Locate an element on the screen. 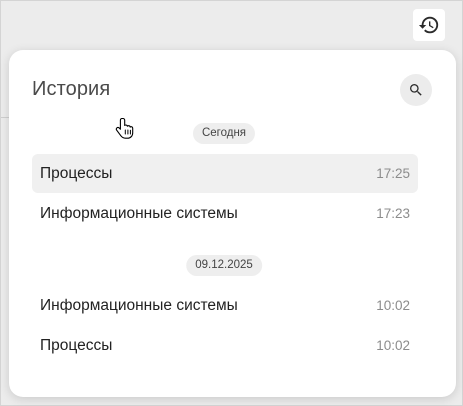 Image resolution: width=463 pixels, height=406 pixels. history-item-time: 17:25 is located at coordinates (393, 173).